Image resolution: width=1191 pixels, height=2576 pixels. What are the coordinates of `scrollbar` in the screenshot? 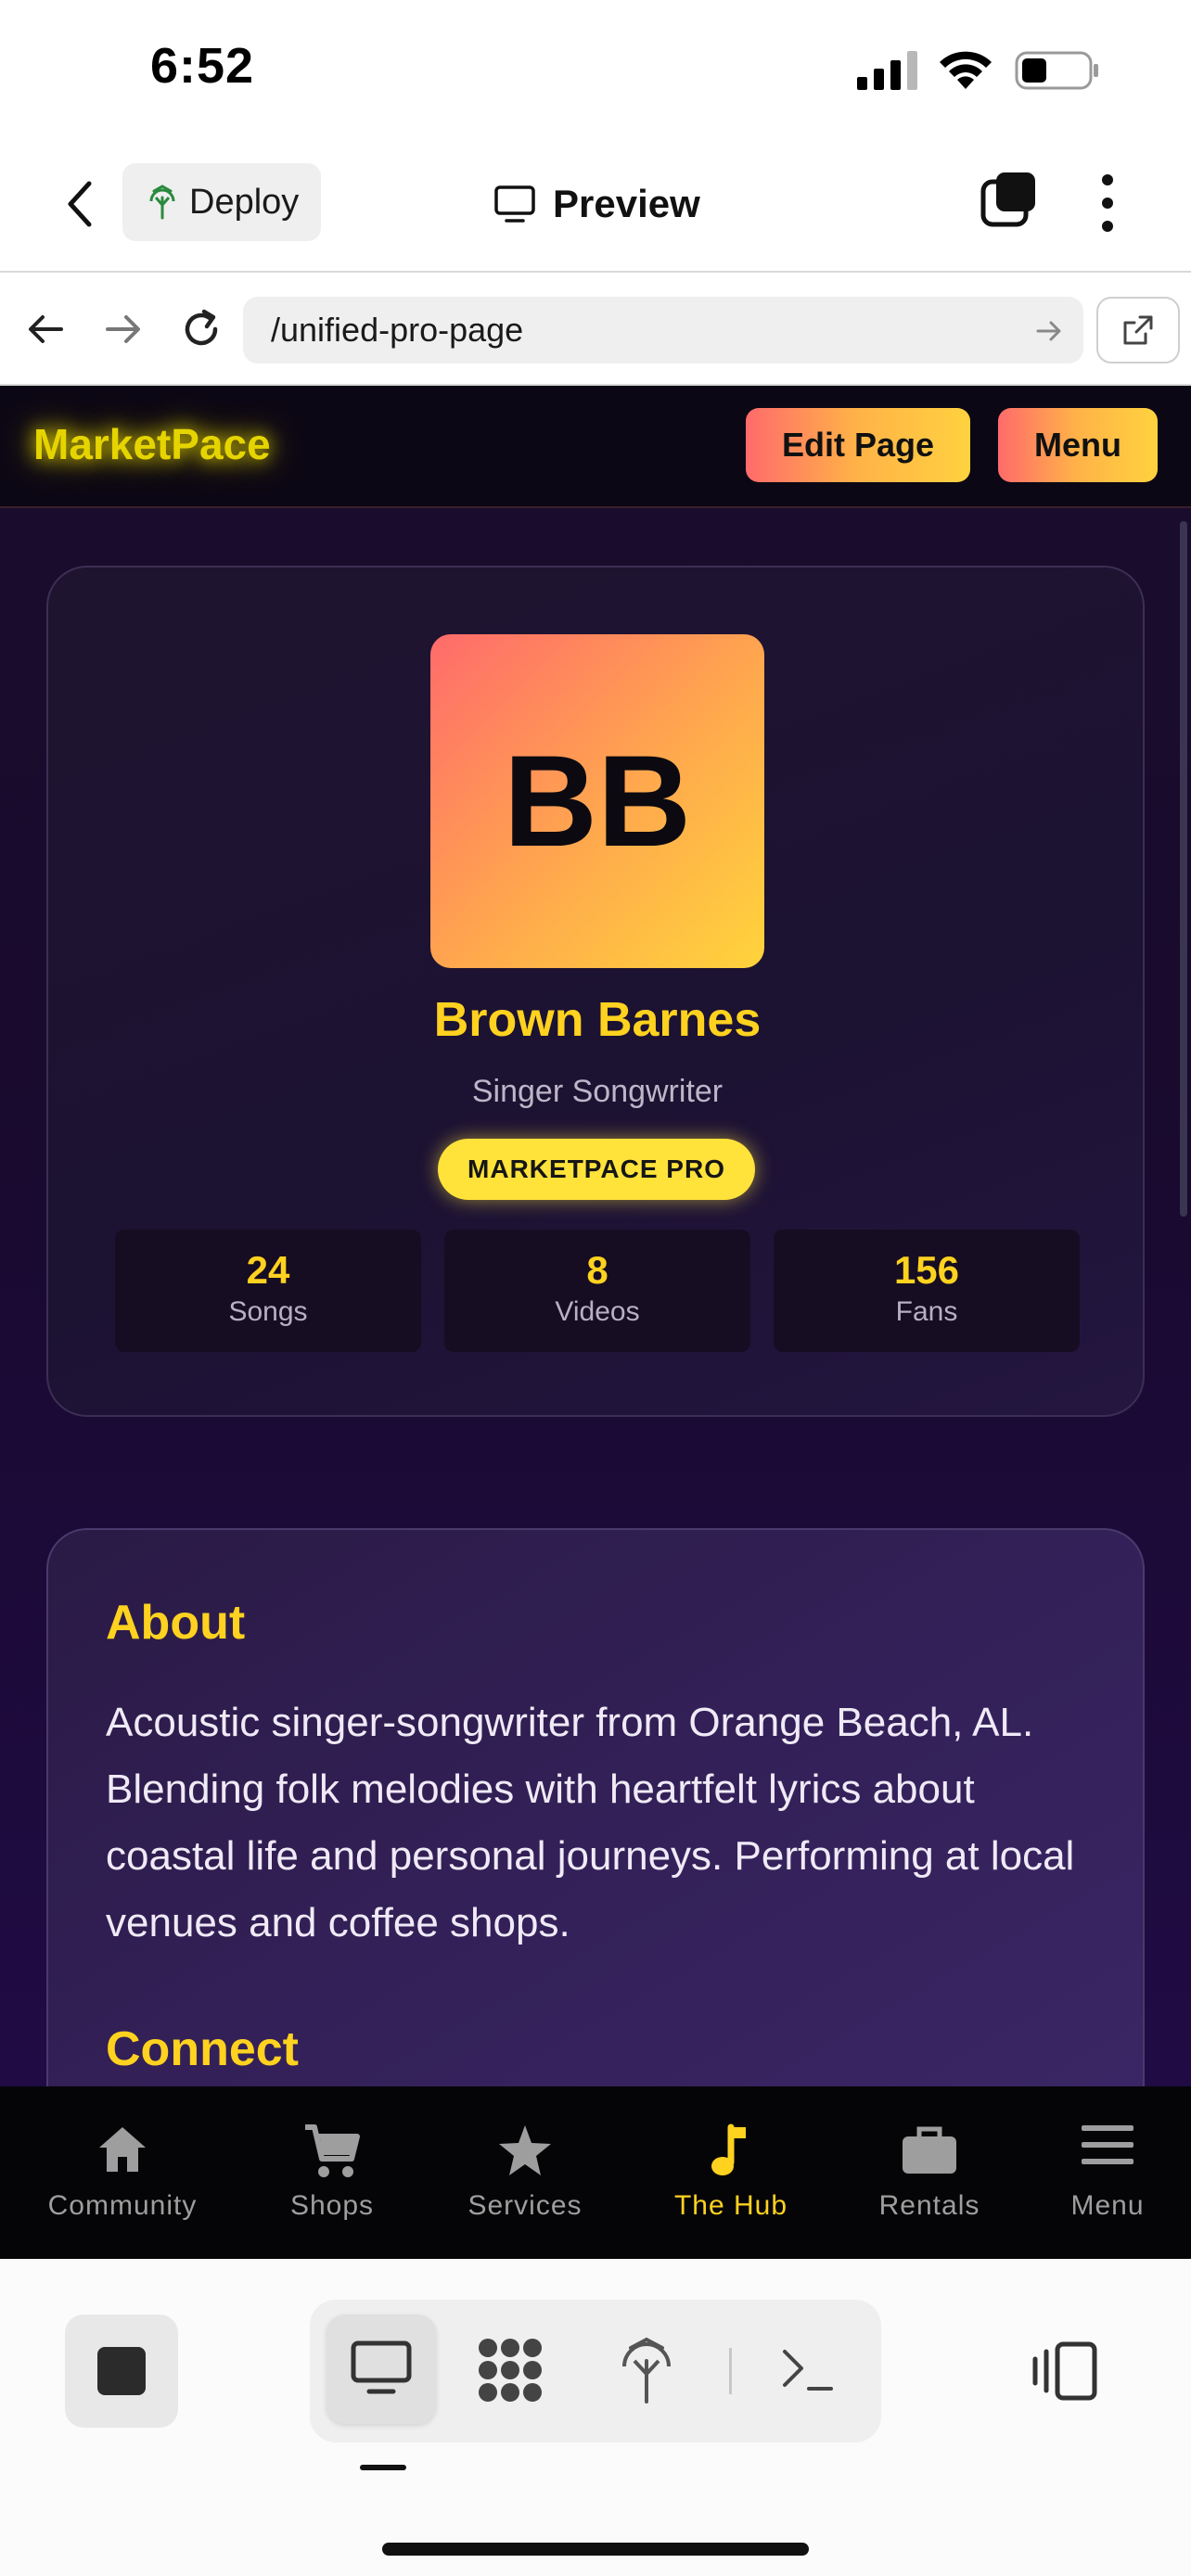 It's located at (1183, 869).